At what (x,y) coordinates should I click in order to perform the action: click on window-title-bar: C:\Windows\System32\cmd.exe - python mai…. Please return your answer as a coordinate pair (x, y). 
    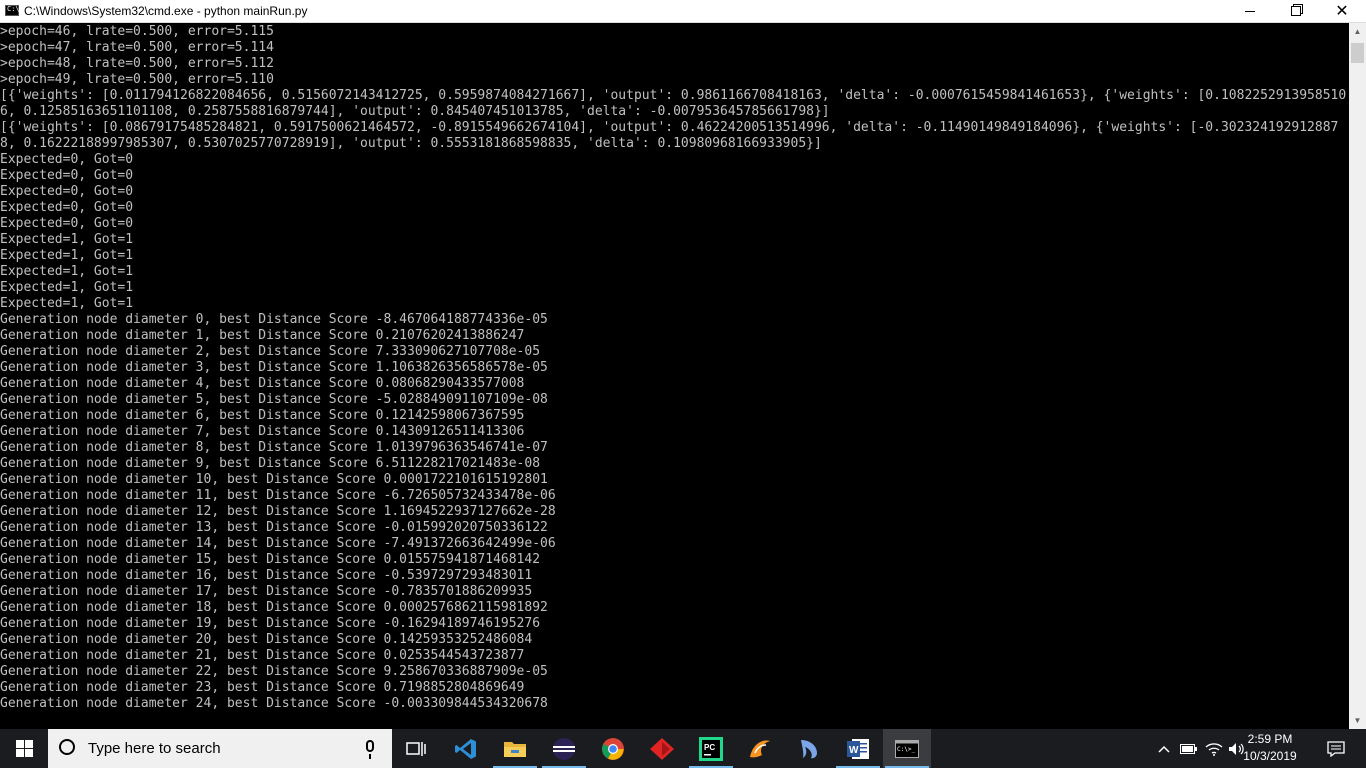
    Looking at the image, I should click on (683, 11).